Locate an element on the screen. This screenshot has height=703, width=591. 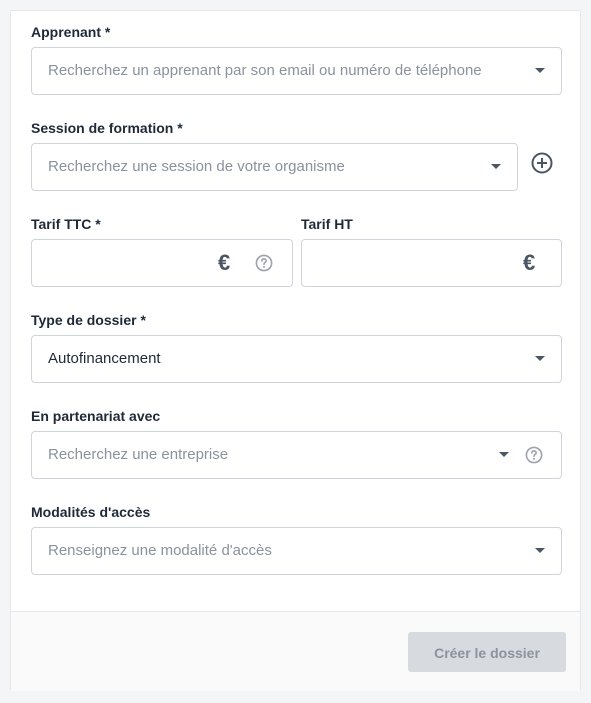
price-ht-field: Tarif HT € is located at coordinates (431, 250).